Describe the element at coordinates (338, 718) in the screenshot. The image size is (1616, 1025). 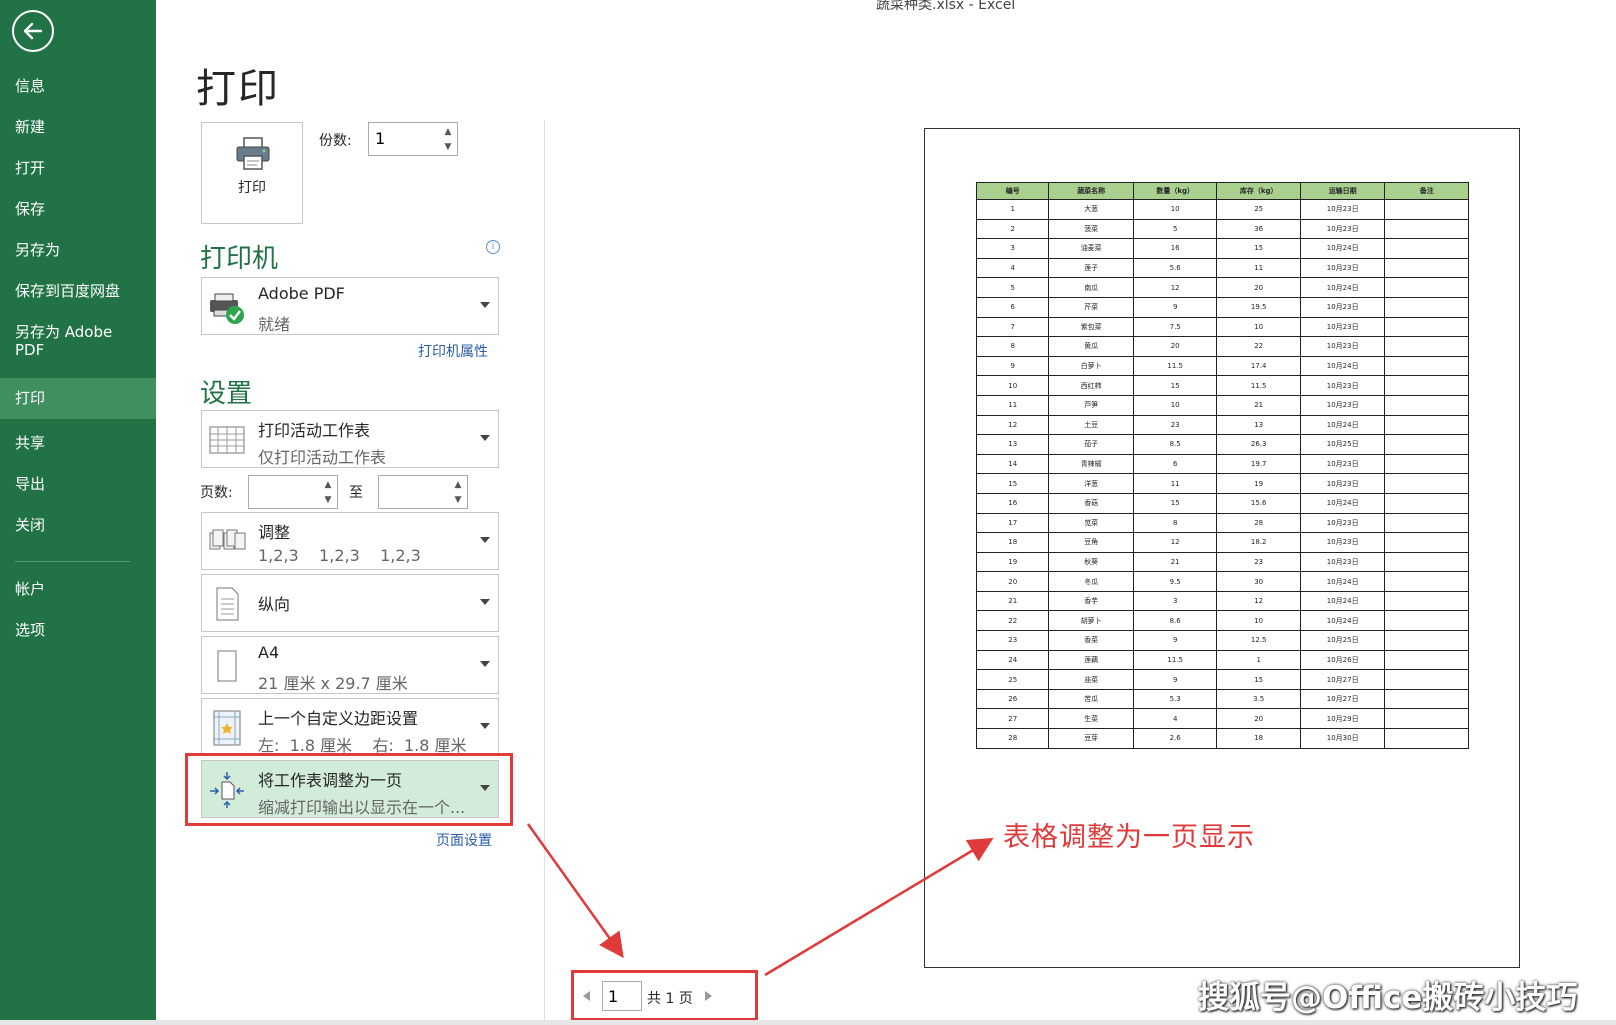
I see `margins-title: 上一个自定义边距设置` at that location.